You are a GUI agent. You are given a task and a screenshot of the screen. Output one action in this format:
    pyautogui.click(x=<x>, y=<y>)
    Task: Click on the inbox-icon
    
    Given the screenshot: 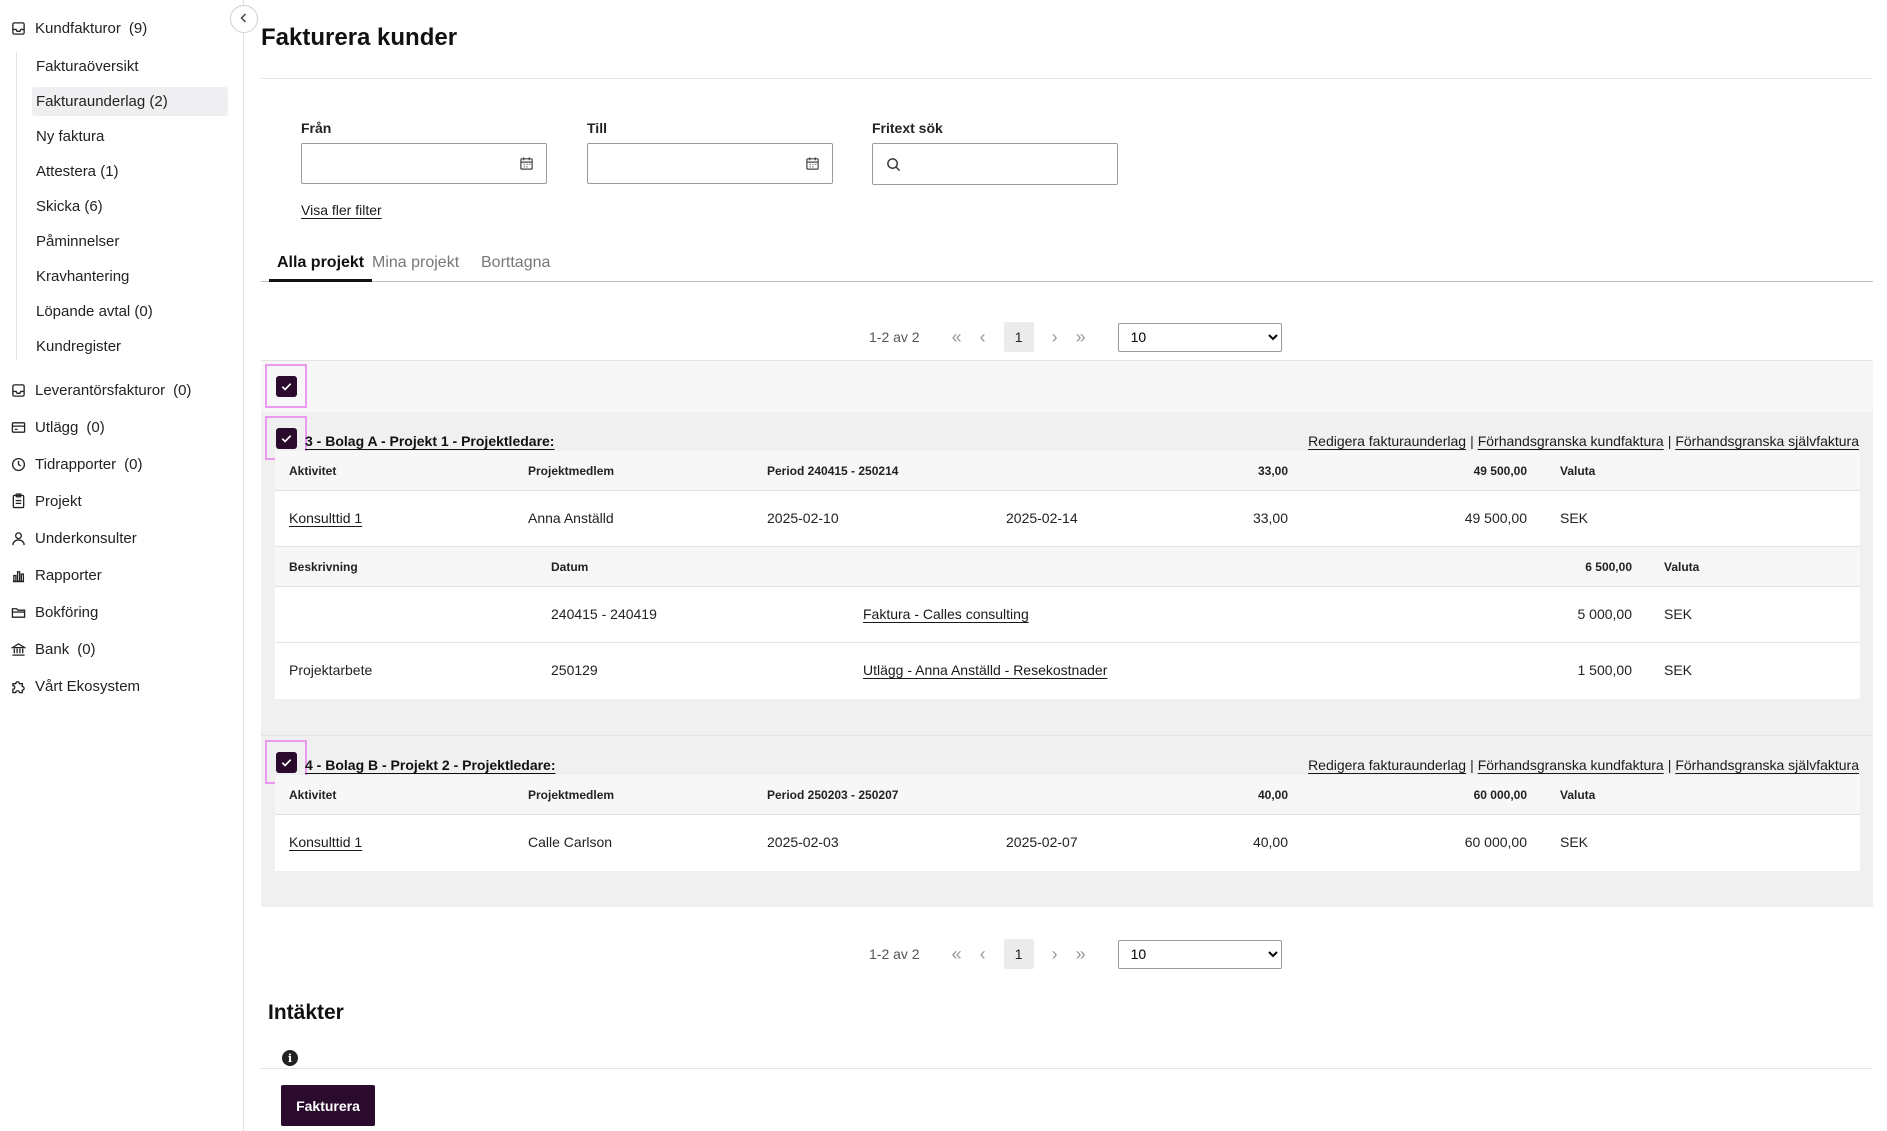 What is the action you would take?
    pyautogui.click(x=18, y=28)
    